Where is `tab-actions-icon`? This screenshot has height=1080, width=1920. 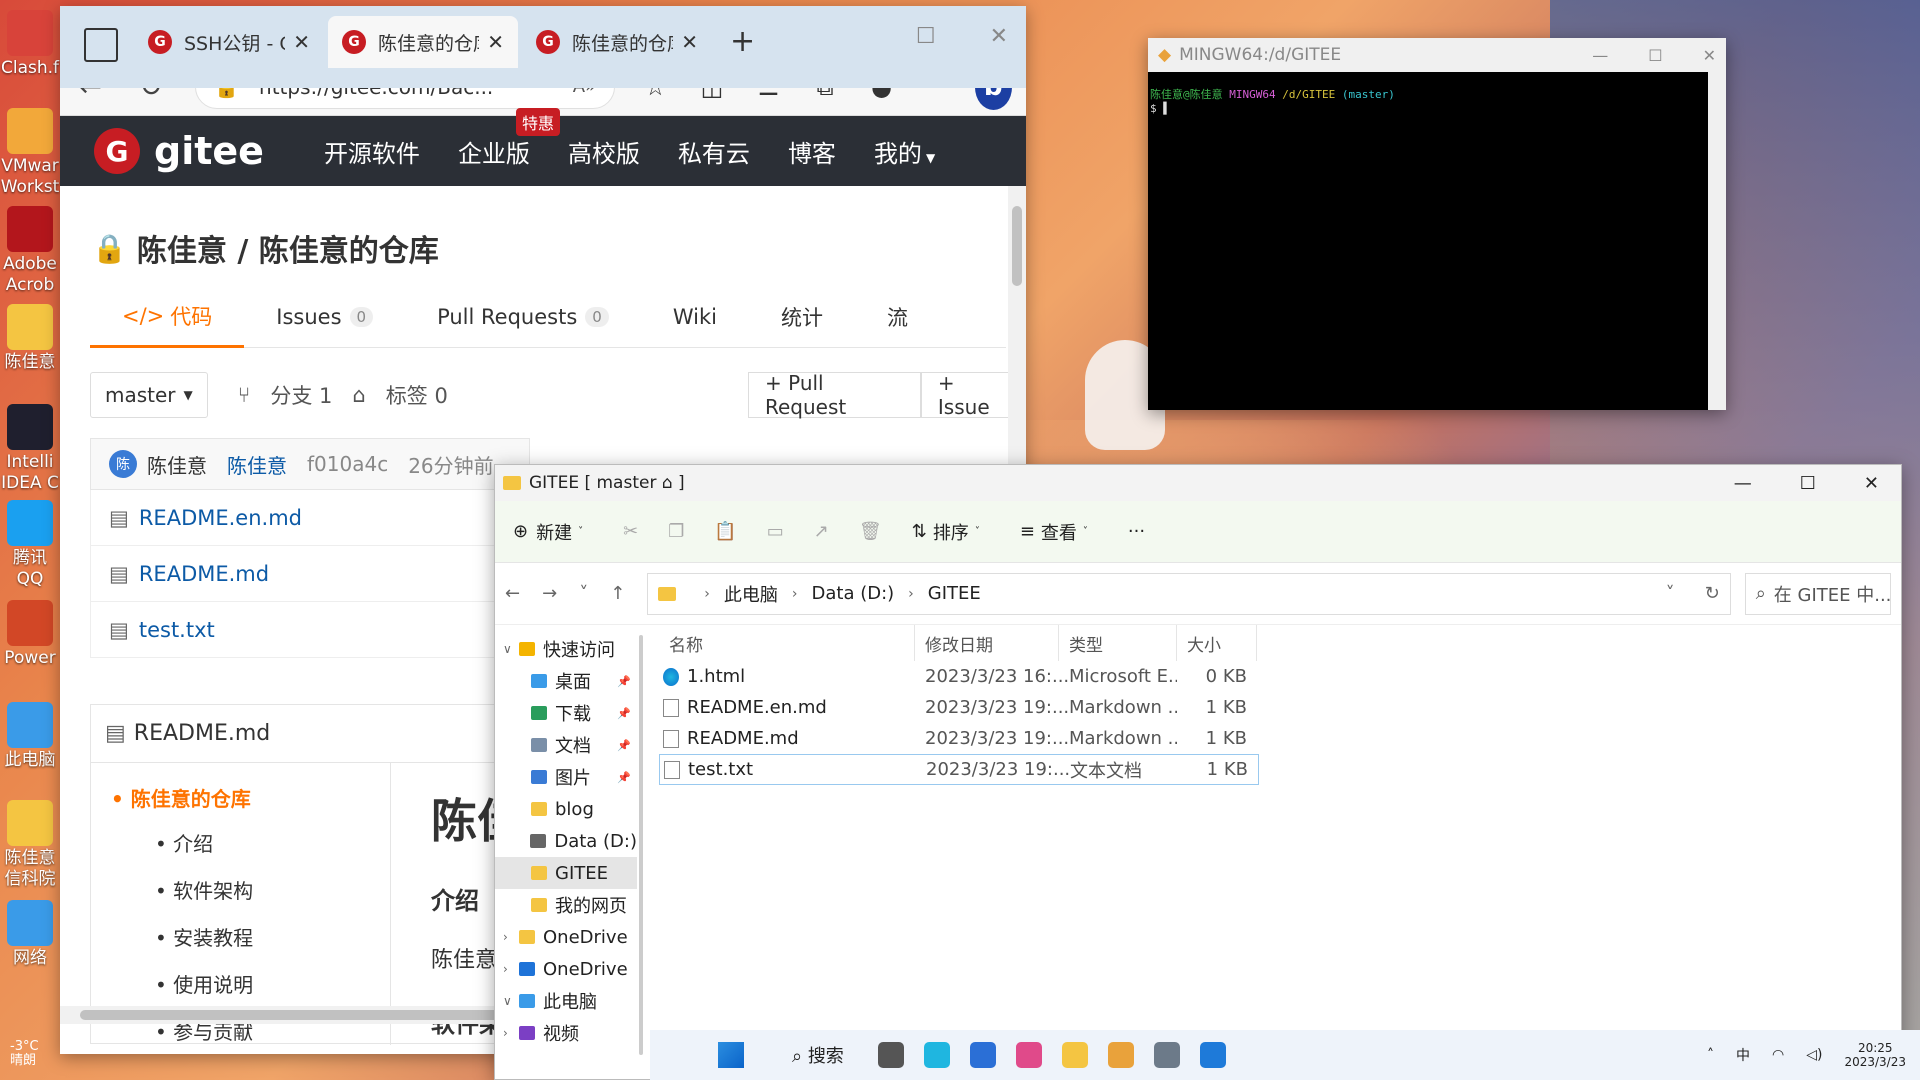 tab-actions-icon is located at coordinates (101, 45).